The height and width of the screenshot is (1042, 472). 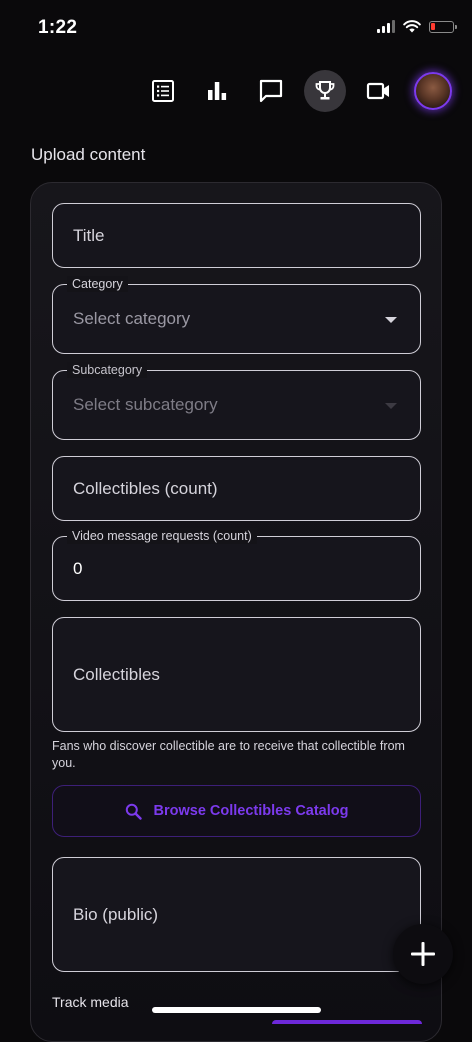 What do you see at coordinates (251, 811) in the screenshot?
I see `browse-collectibles-label: Browse Collectibles Catalog` at bounding box center [251, 811].